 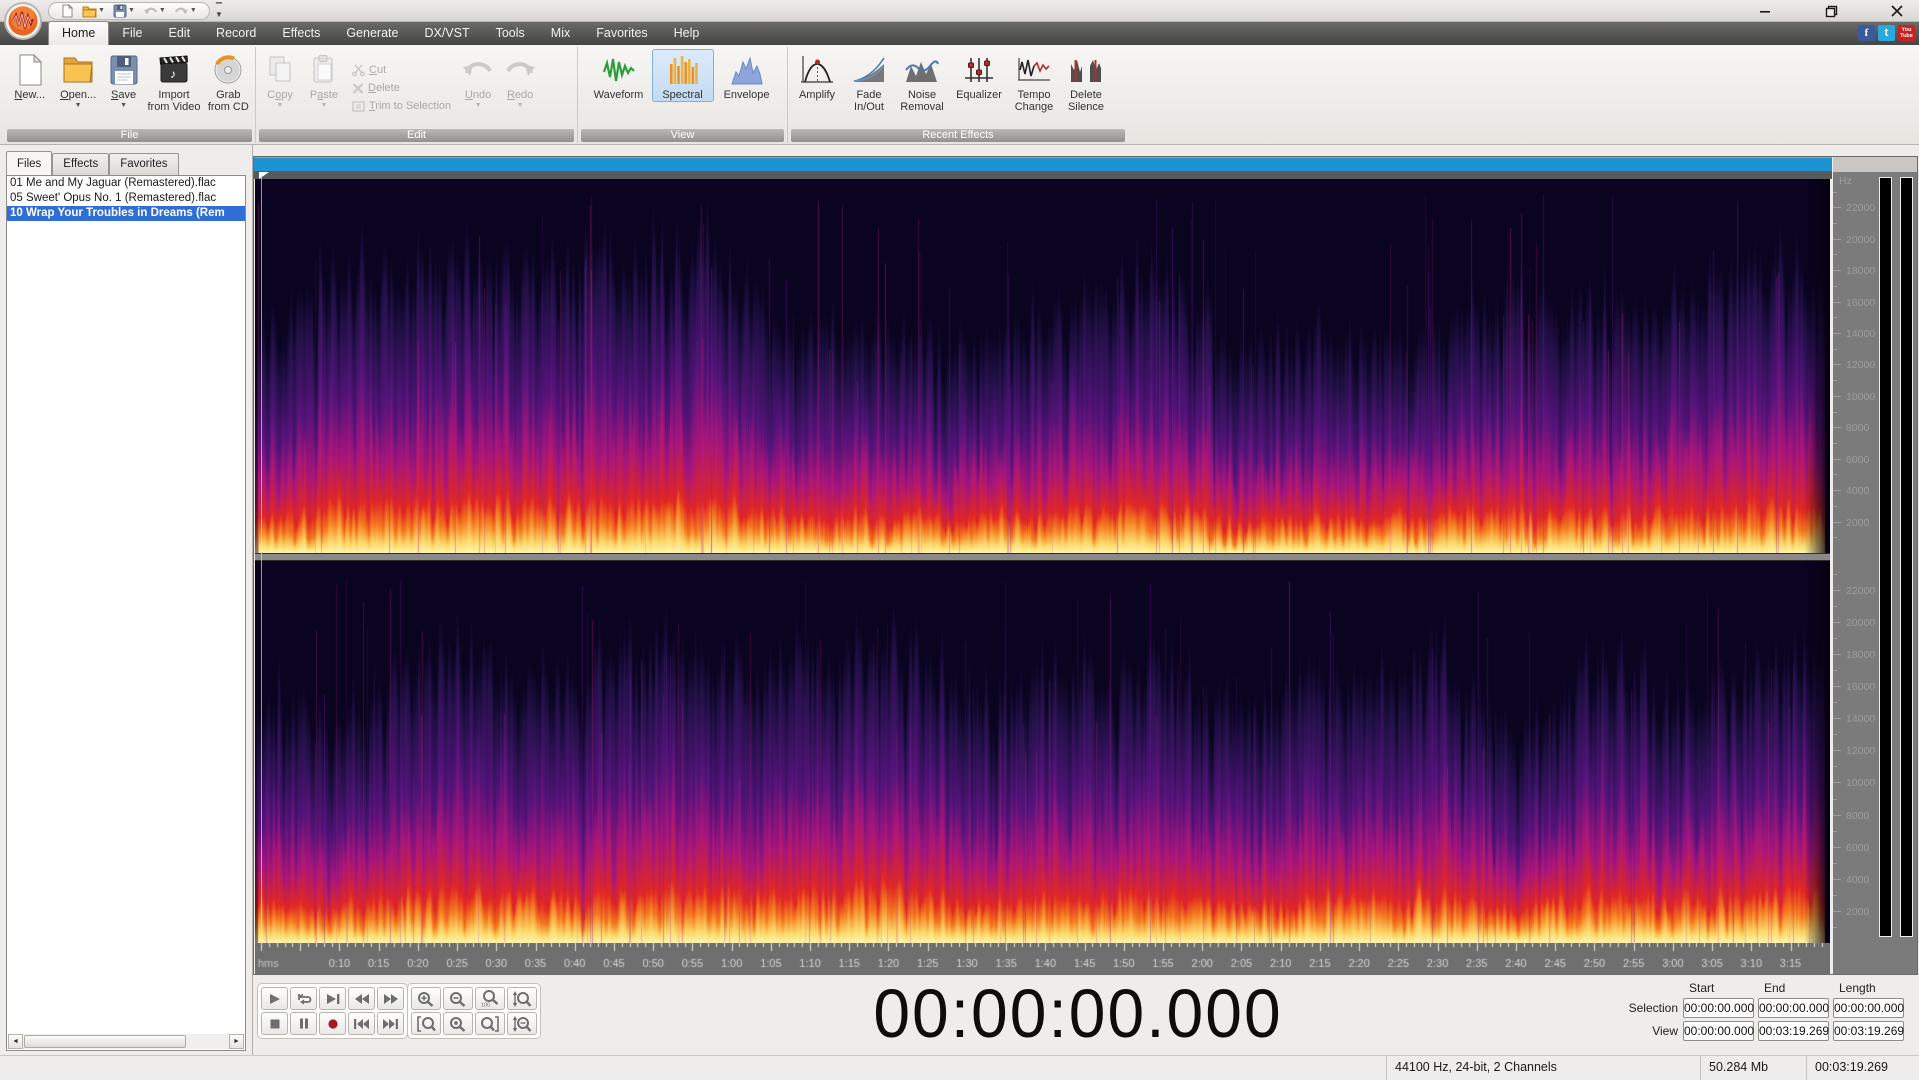 What do you see at coordinates (619, 75) in the screenshot?
I see `waveform-view-button: Waveform` at bounding box center [619, 75].